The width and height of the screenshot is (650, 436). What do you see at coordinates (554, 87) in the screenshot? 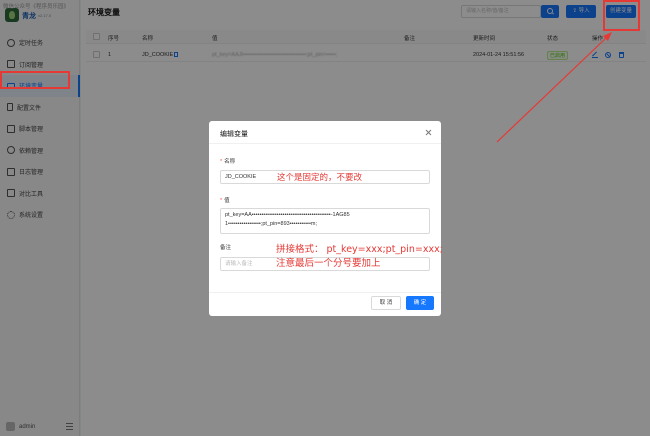
I see `annotation-arrow` at bounding box center [554, 87].